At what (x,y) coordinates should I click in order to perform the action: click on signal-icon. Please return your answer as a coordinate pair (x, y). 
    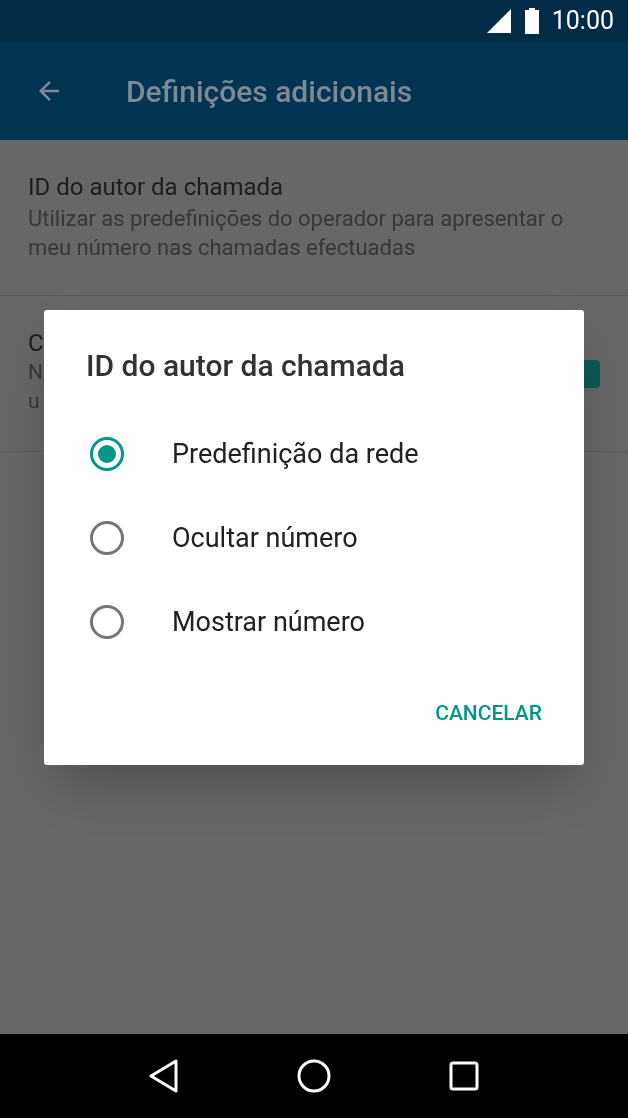
    Looking at the image, I should click on (498, 21).